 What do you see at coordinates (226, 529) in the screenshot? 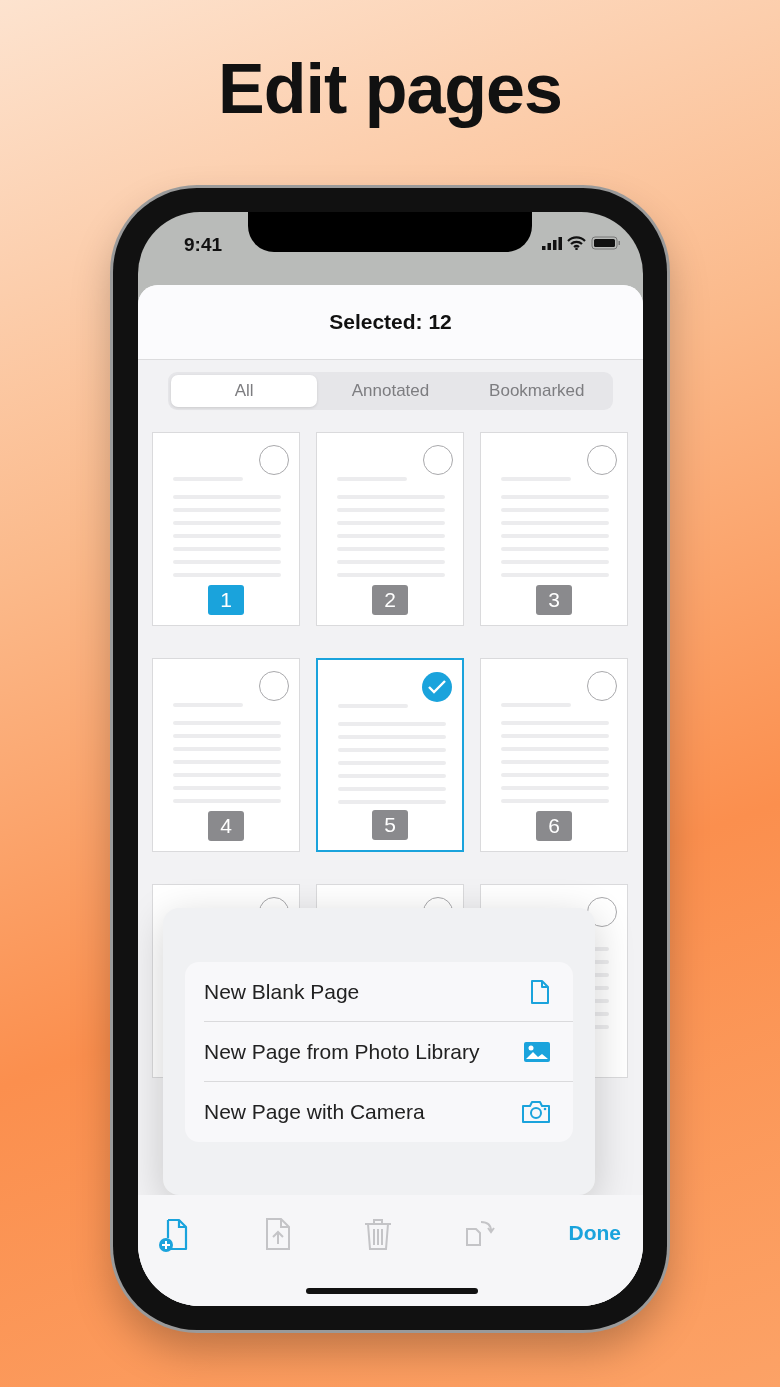
I see `page-thumbnail: 1` at bounding box center [226, 529].